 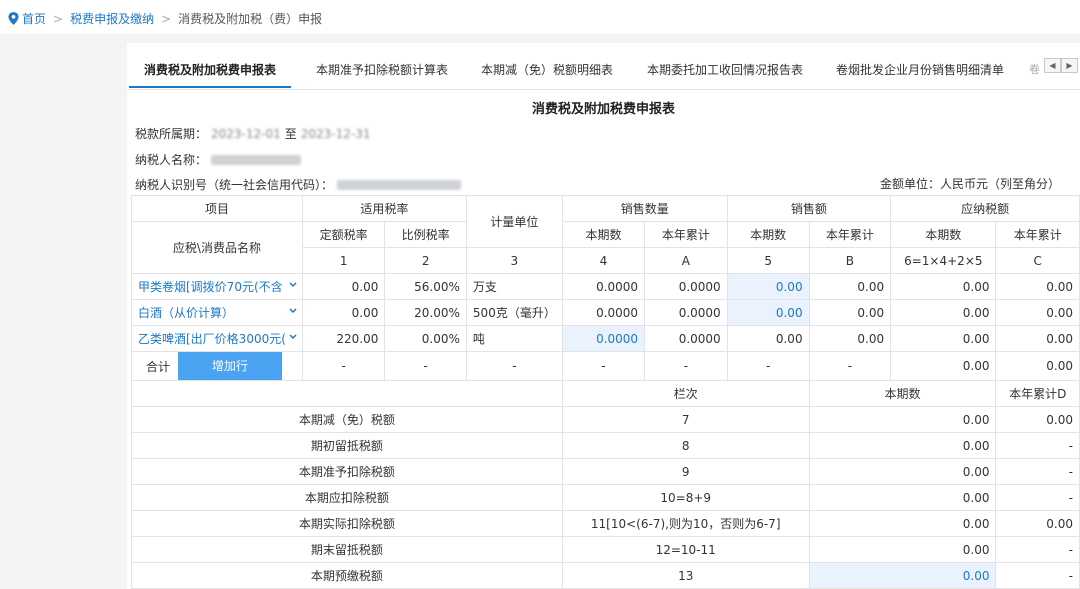 I want to click on tax-period-row: 税款所属期： 2023-12-01 至 2023-12-31, so click(x=255, y=133).